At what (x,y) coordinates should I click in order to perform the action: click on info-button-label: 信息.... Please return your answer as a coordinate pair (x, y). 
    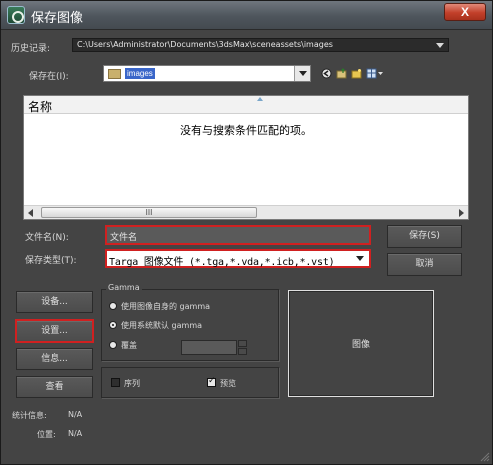
    Looking at the image, I should click on (54, 359).